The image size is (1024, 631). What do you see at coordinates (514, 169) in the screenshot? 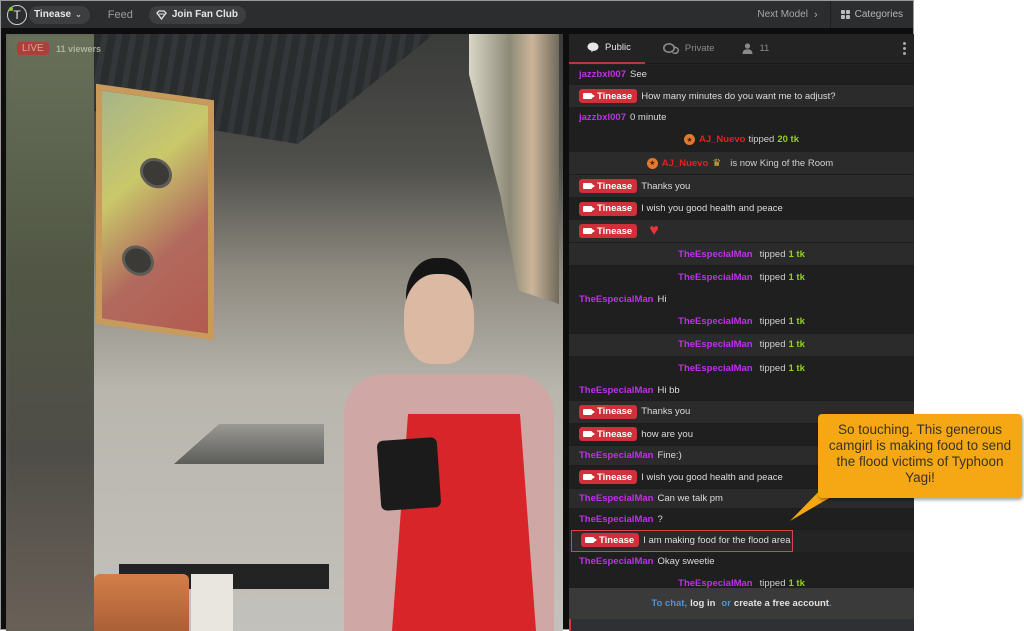
I see `video-curtain` at bounding box center [514, 169].